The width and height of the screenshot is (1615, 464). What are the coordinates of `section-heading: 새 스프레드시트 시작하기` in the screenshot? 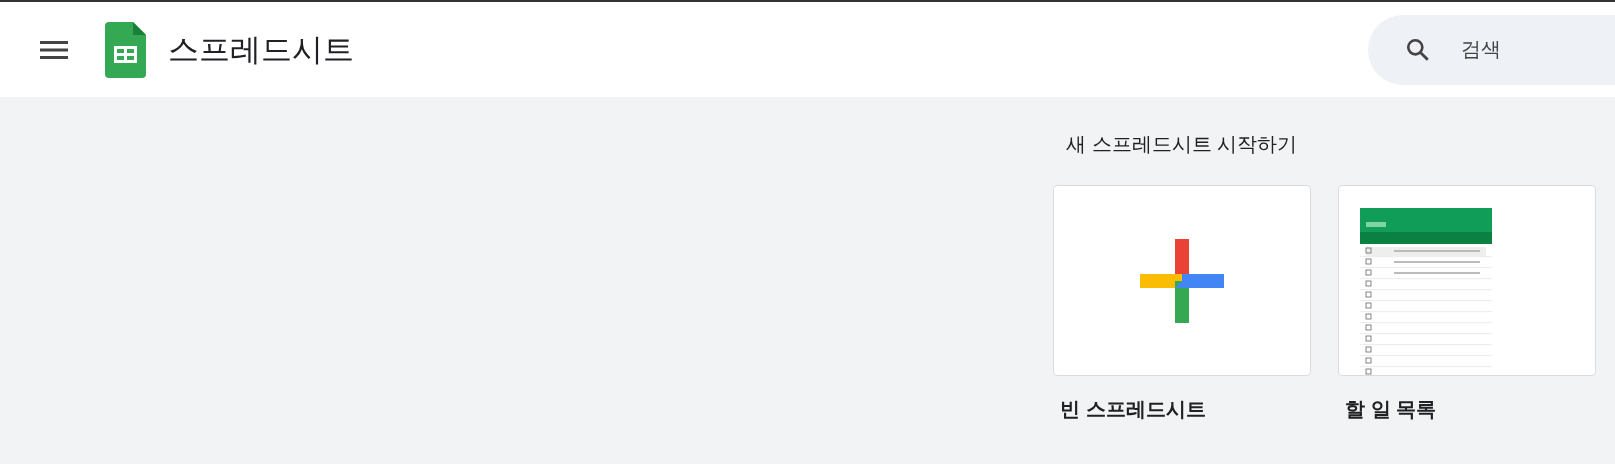 It's located at (1182, 144).